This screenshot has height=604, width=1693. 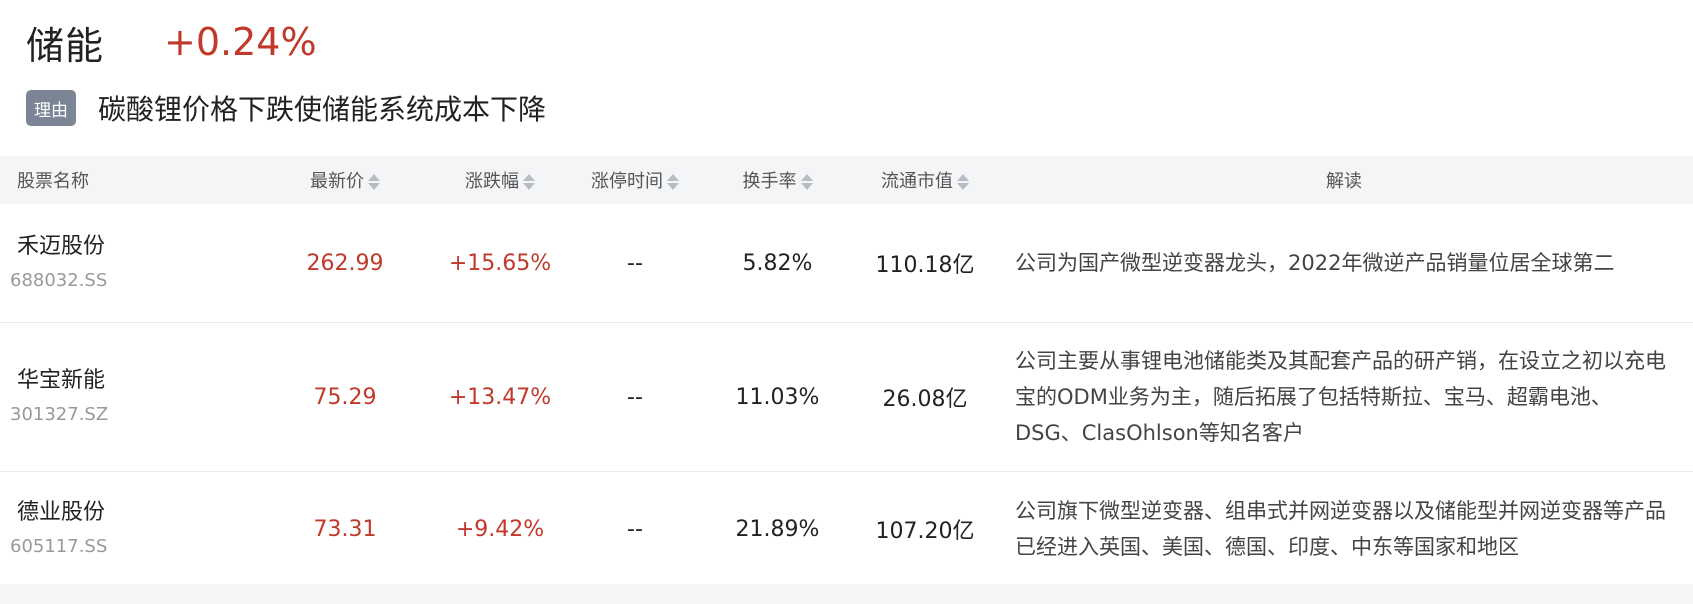 I want to click on table-header: 股票名称 最新价 涨跌幅 涨停时间 换手率 流通市值 解读, so click(x=846, y=180).